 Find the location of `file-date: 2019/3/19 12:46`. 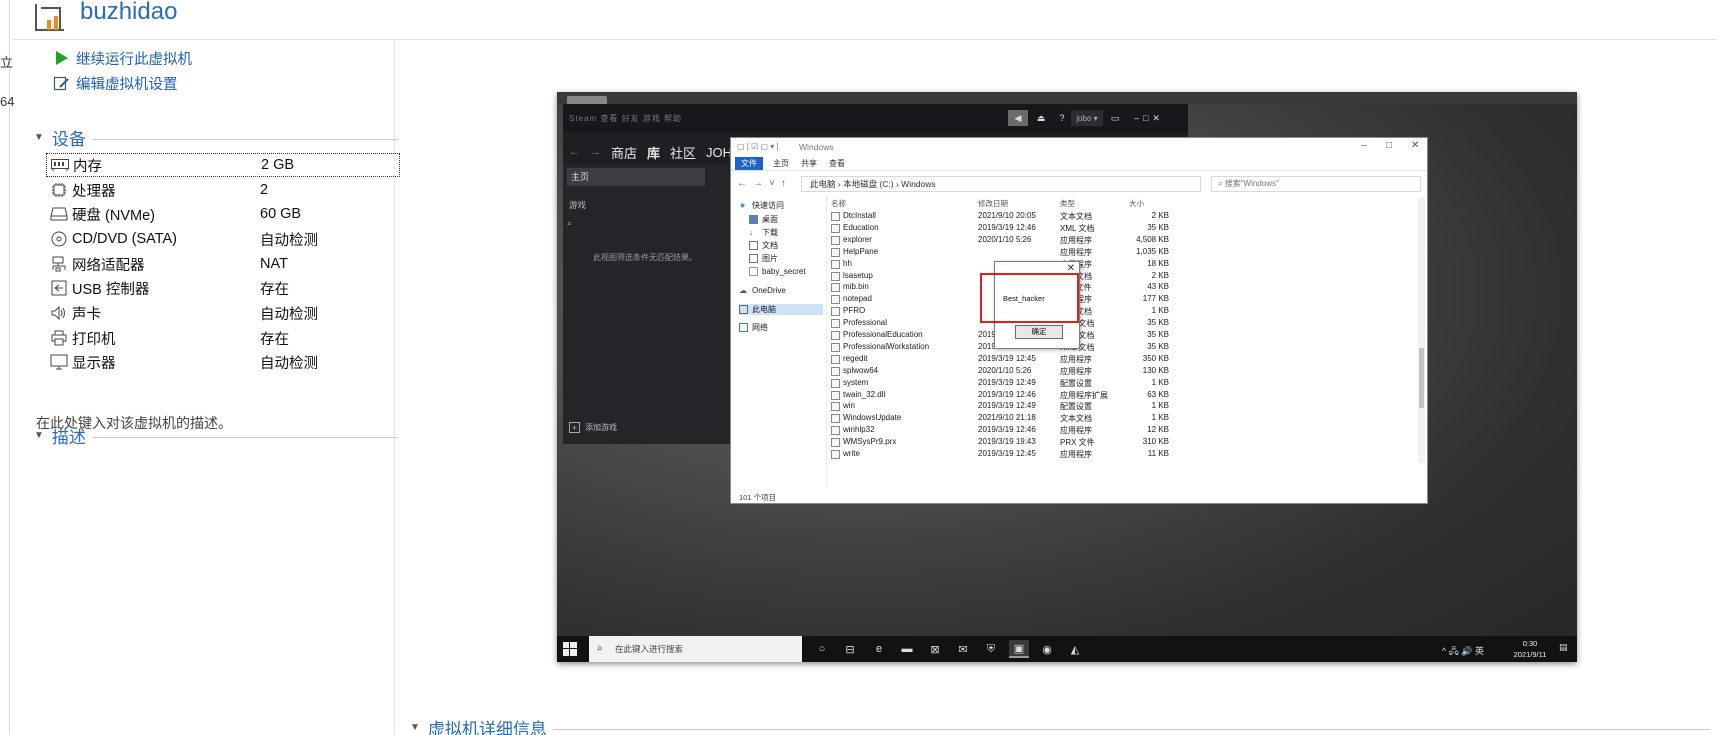

file-date: 2019/3/19 12:46 is located at coordinates (1007, 394).